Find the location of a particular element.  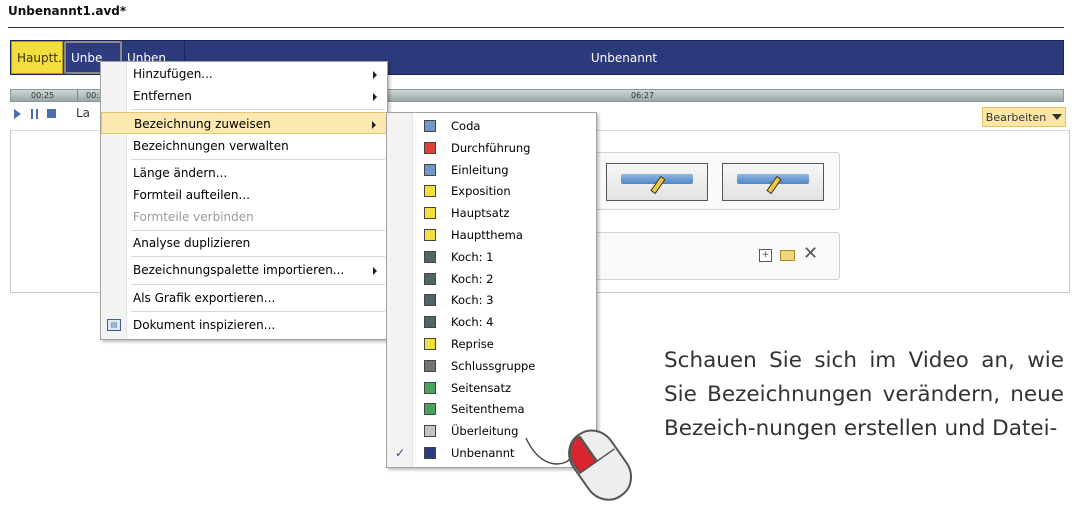

label-item: Hauptsatz is located at coordinates (491, 213).